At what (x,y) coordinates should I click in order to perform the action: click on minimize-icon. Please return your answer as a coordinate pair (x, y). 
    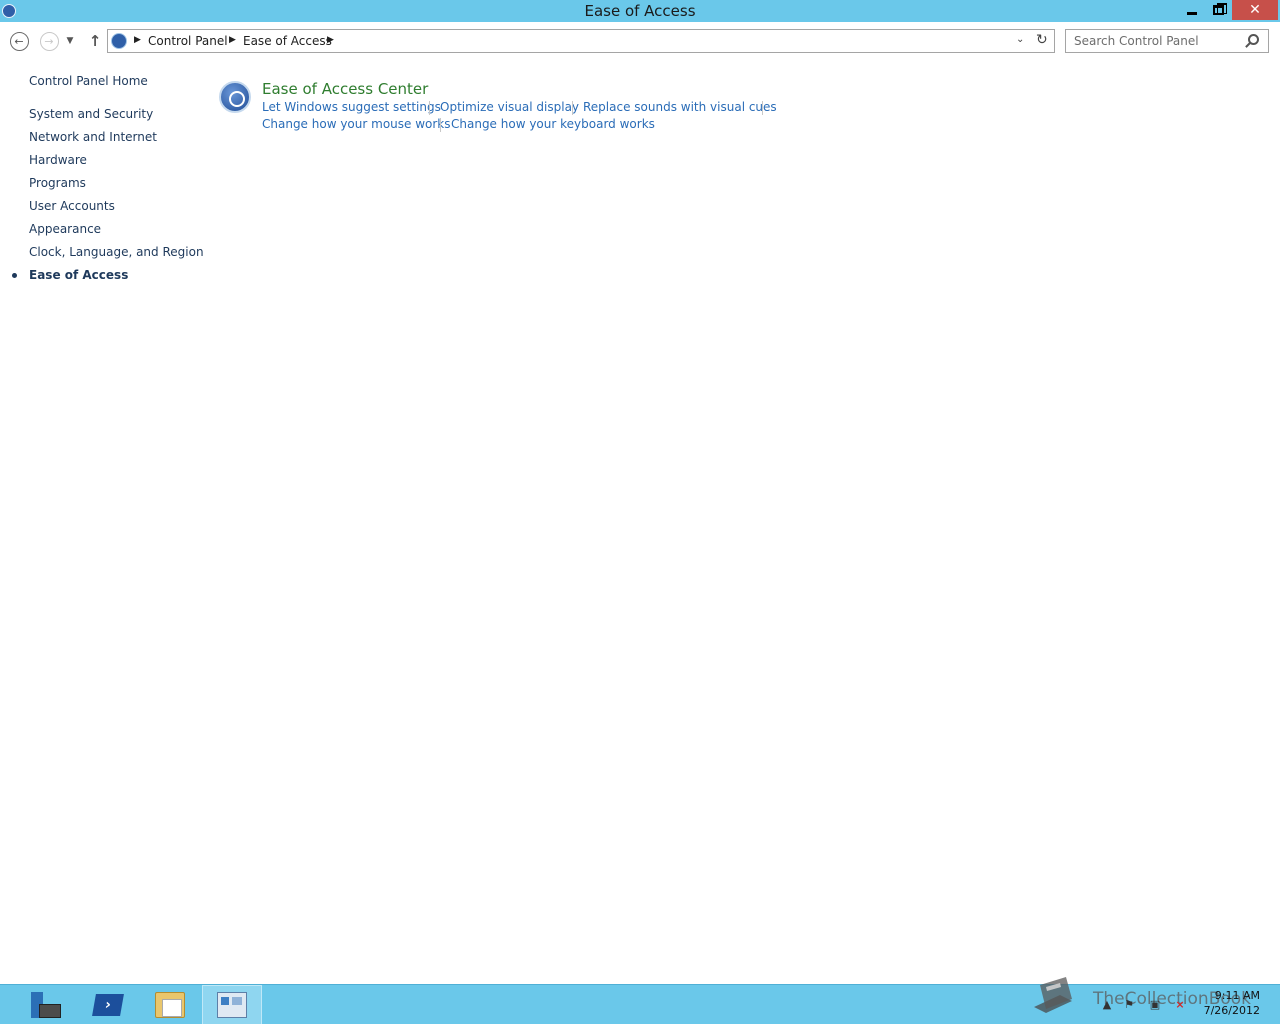
    Looking at the image, I should click on (1191, 13).